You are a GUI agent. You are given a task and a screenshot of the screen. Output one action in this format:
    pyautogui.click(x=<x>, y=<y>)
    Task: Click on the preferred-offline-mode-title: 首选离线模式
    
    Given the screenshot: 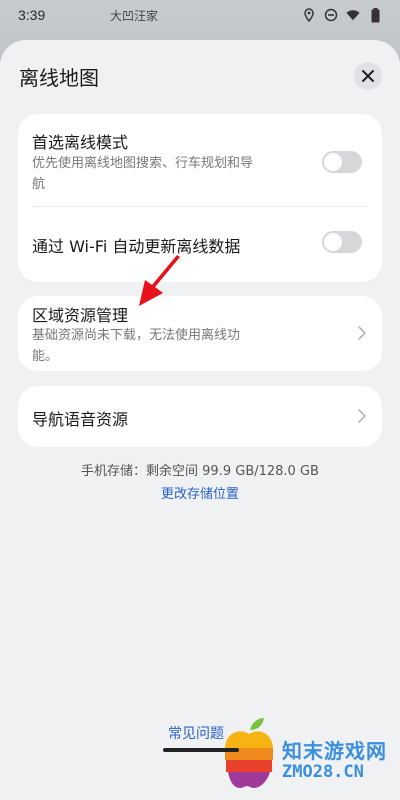 What is the action you would take?
    pyautogui.click(x=80, y=142)
    